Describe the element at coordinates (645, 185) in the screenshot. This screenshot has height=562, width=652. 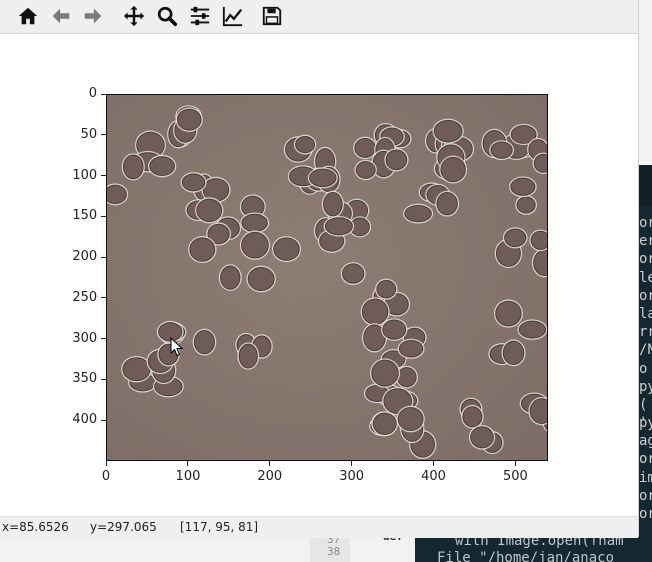
I see `background-editor-bar` at that location.